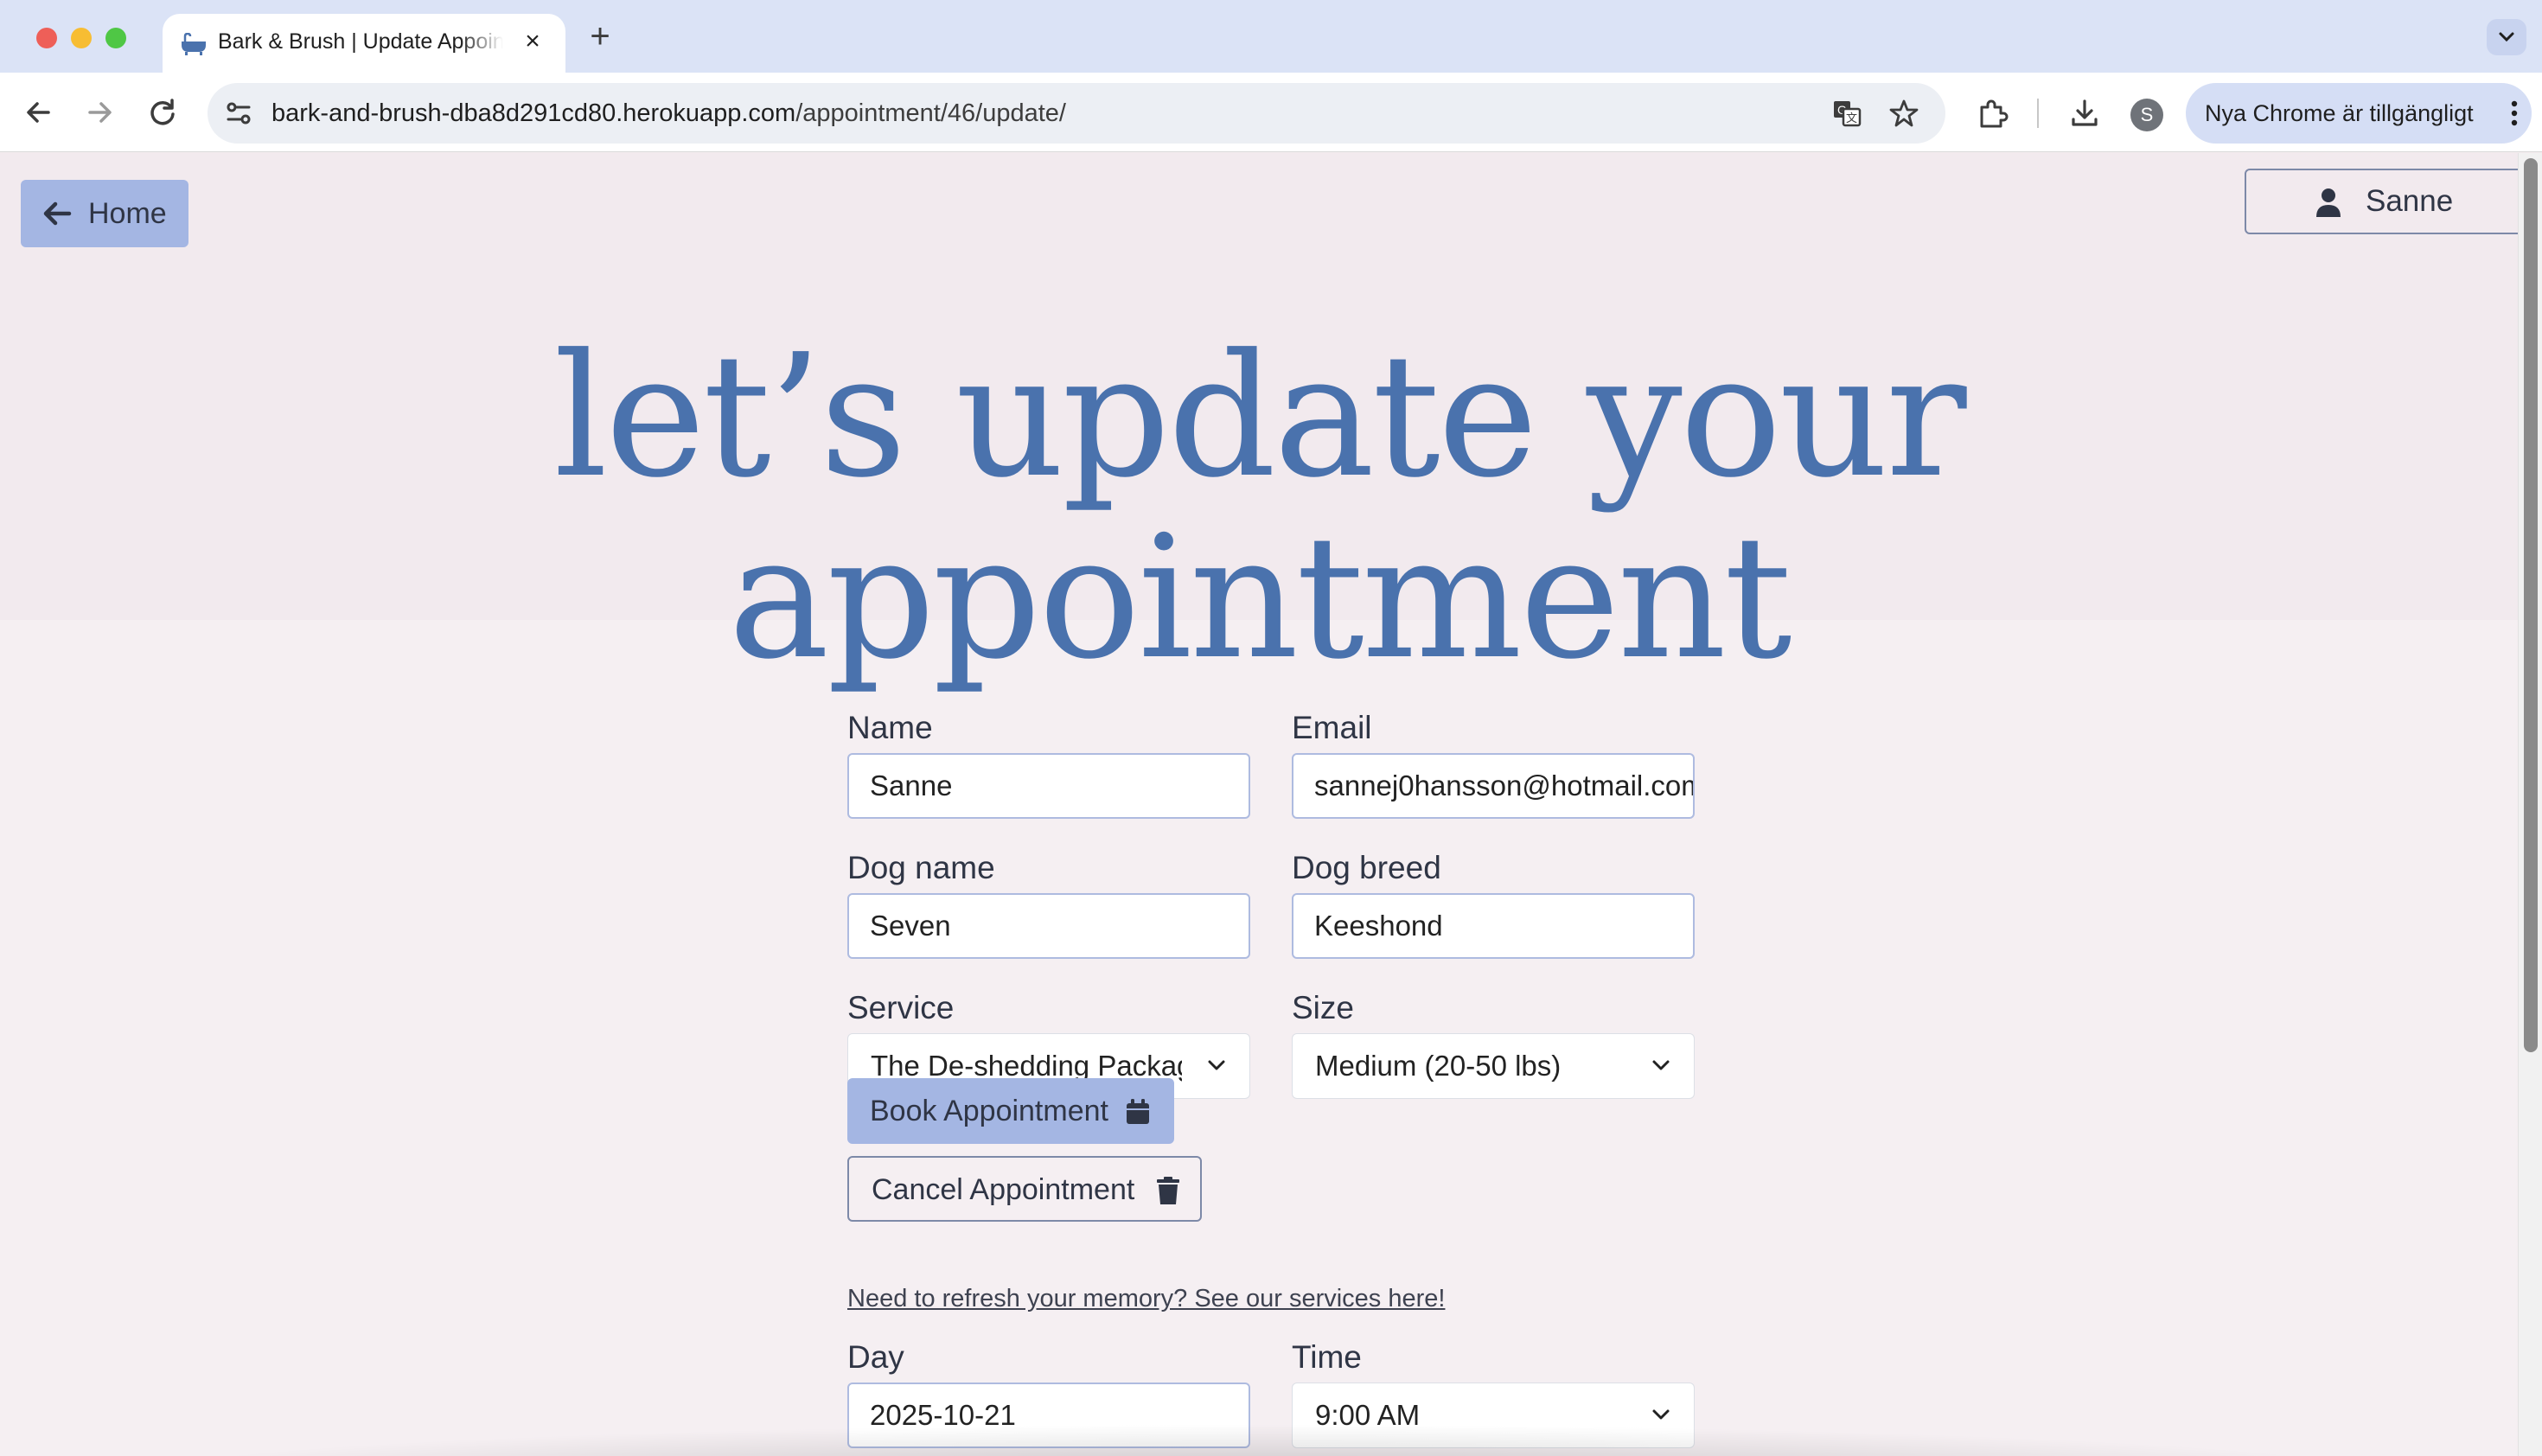  Describe the element at coordinates (1493, 926) in the screenshot. I see `dog-breed-input: Keeshond` at that location.